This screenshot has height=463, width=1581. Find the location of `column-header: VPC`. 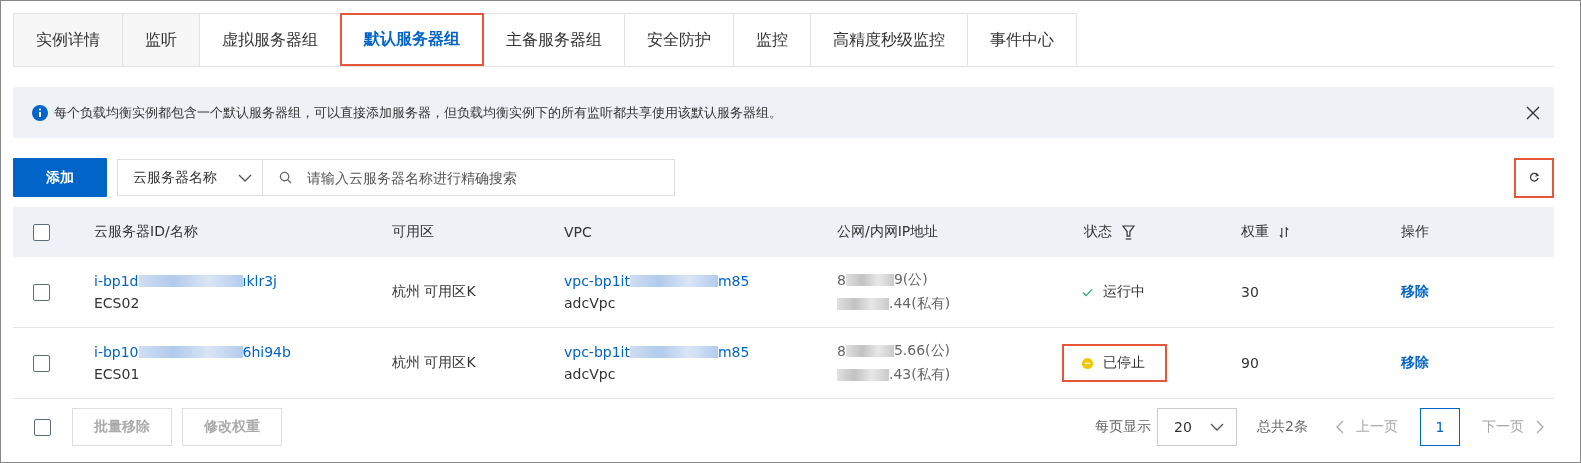

column-header: VPC is located at coordinates (578, 232).